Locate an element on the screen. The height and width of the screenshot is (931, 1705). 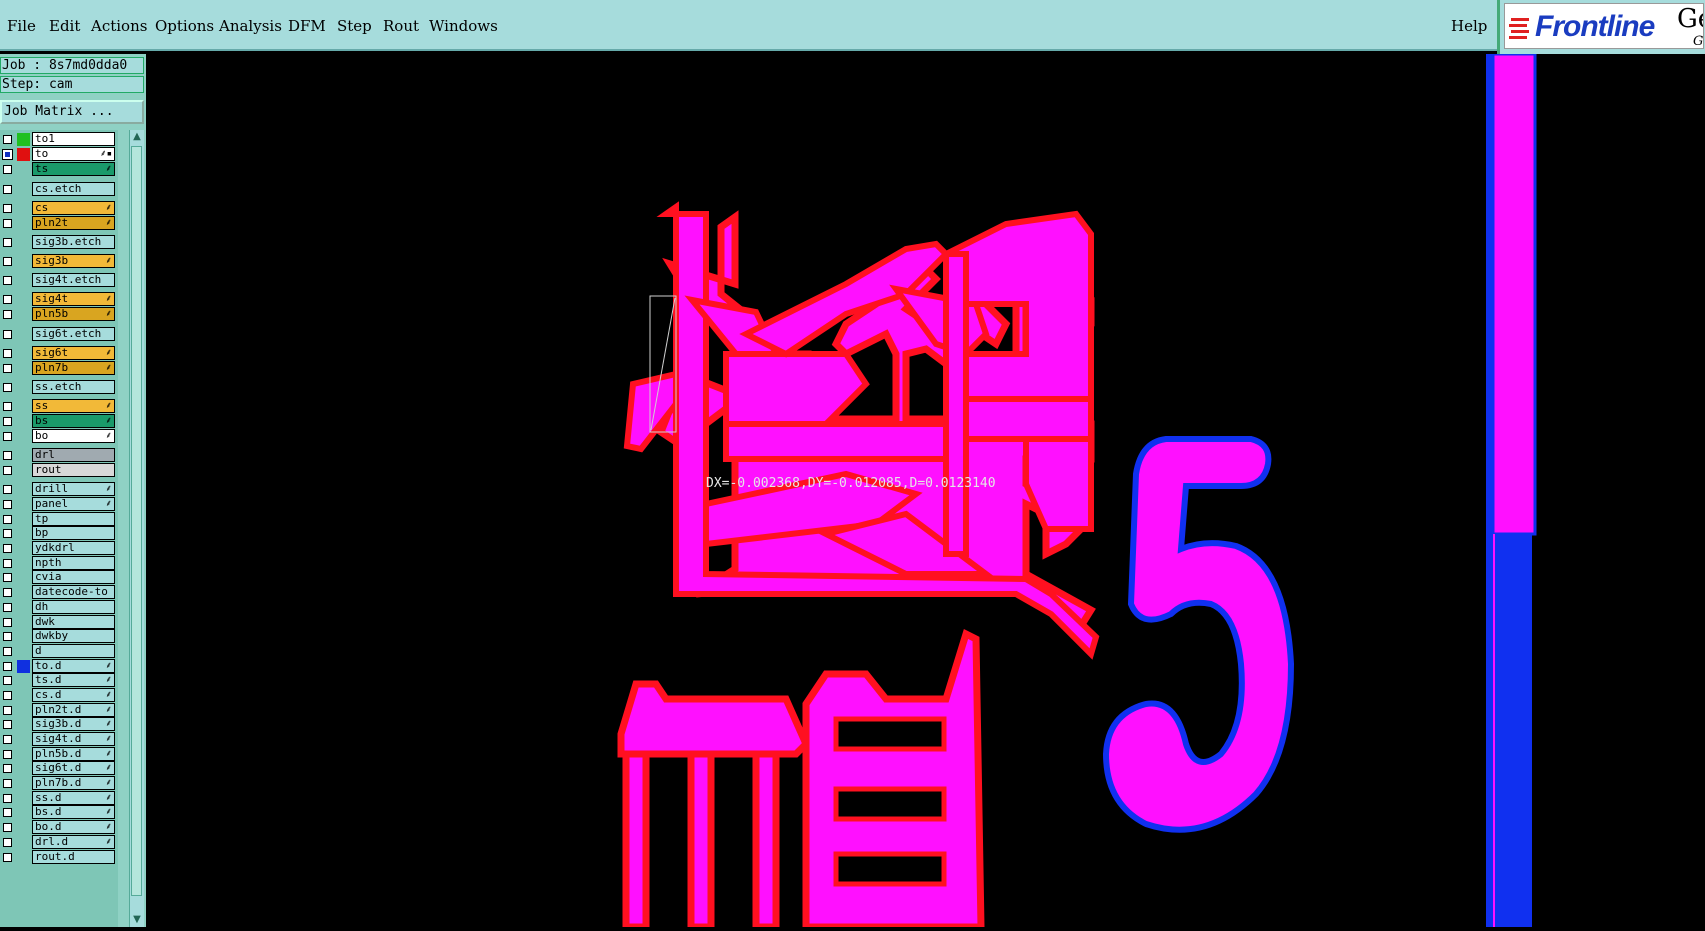
layer-row: d is located at coordinates (59, 651).